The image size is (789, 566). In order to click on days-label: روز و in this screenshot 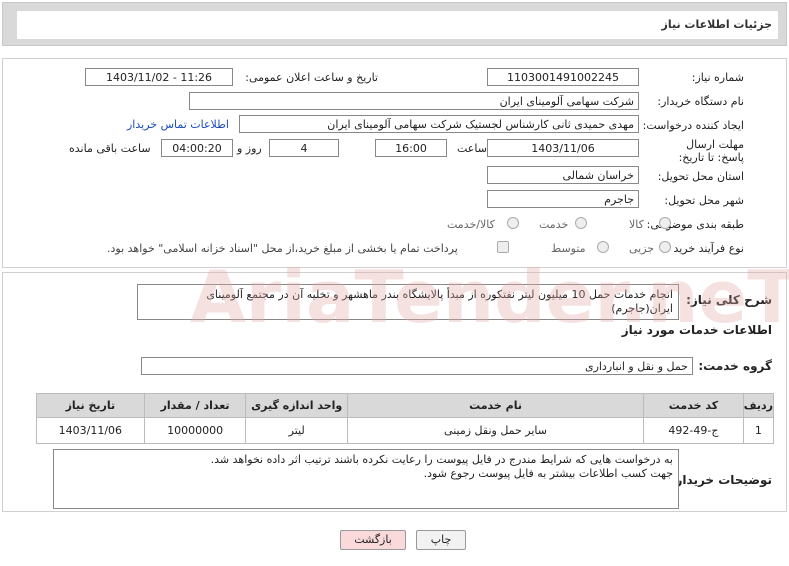, I will do `click(249, 148)`.